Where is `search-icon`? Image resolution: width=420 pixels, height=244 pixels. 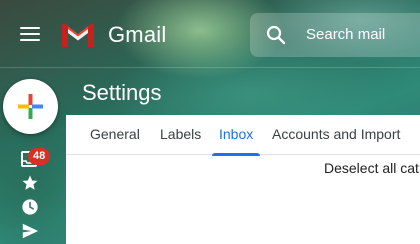 search-icon is located at coordinates (276, 35).